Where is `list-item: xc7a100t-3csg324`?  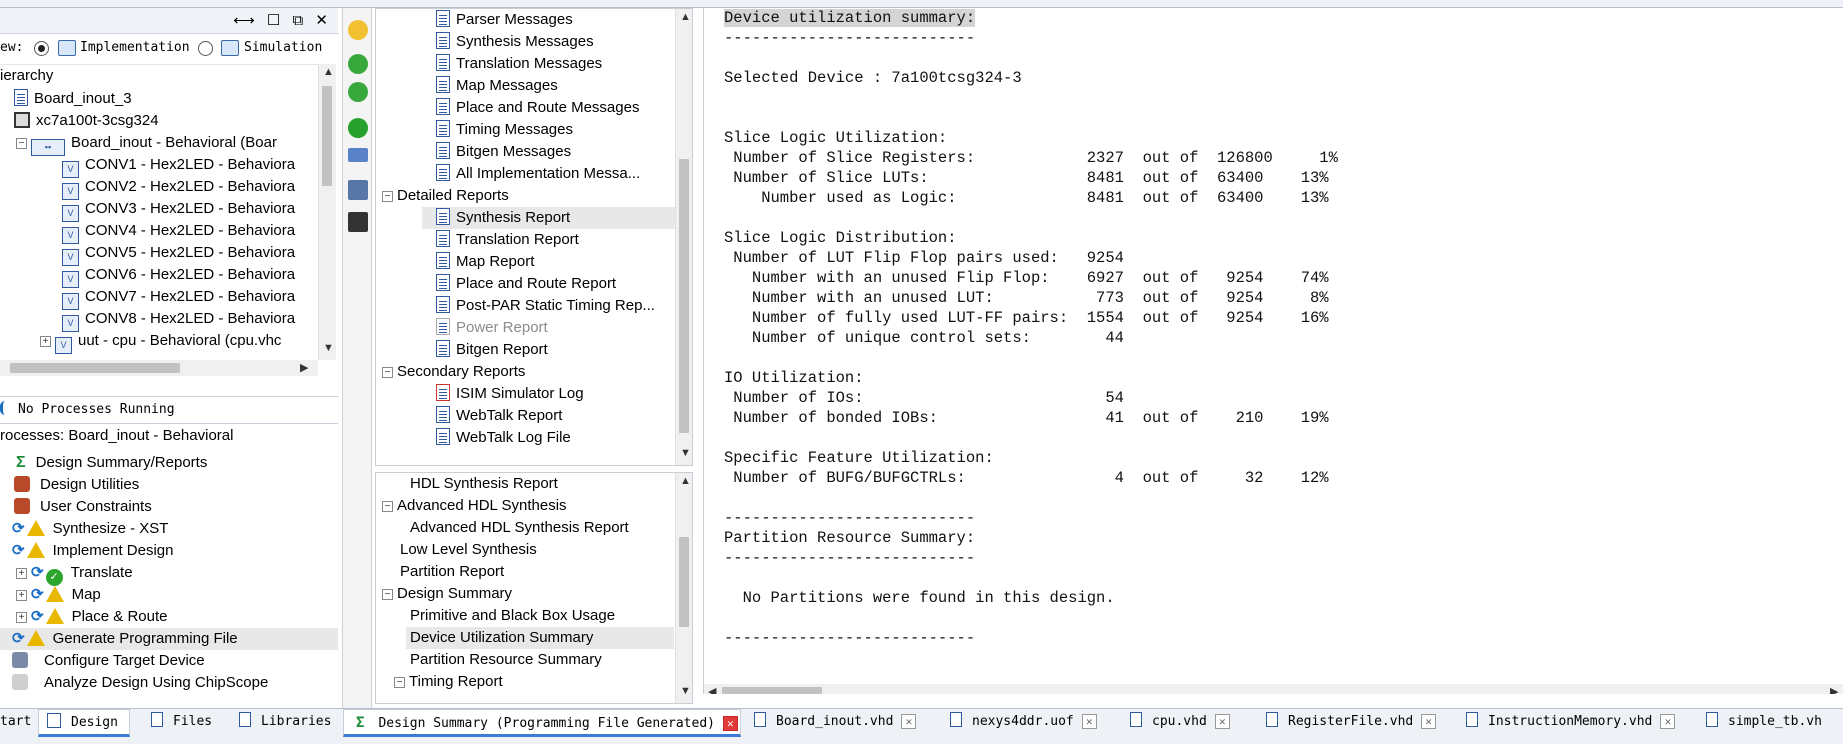
list-item: xc7a100t-3csg324 is located at coordinates (86, 121).